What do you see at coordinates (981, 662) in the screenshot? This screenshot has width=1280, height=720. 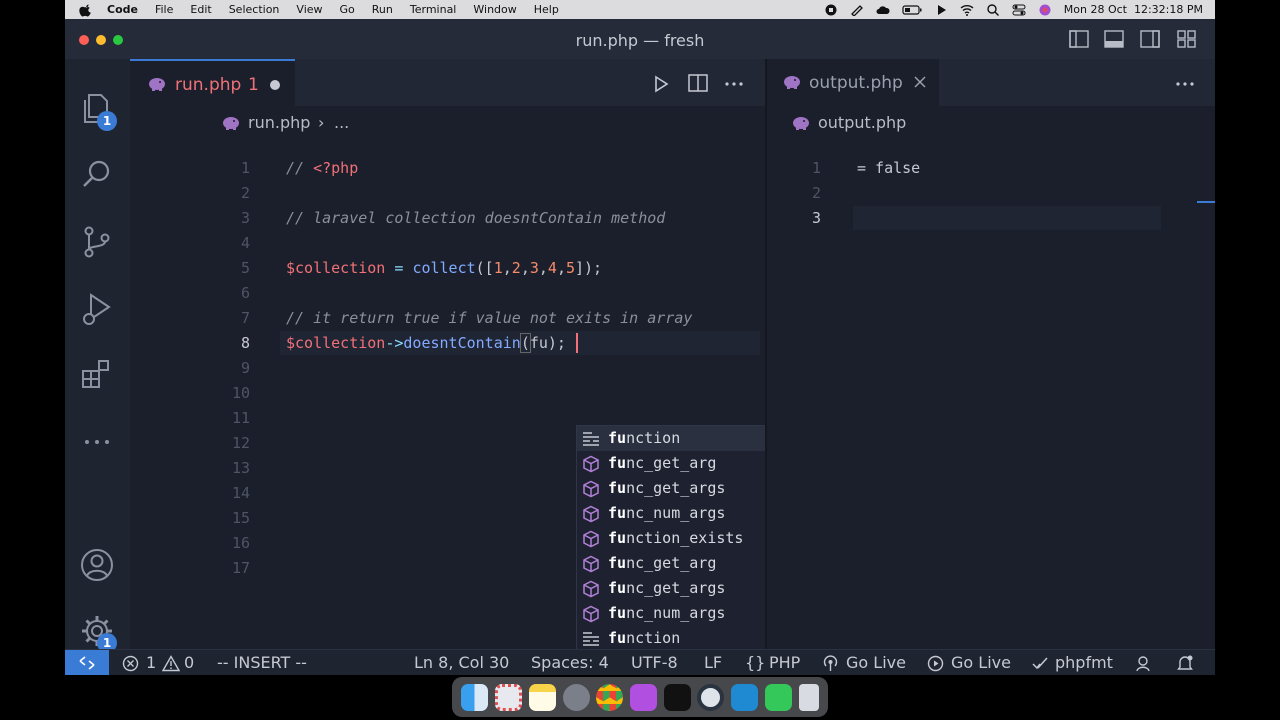 I see `go-live-button-2: Go Live` at bounding box center [981, 662].